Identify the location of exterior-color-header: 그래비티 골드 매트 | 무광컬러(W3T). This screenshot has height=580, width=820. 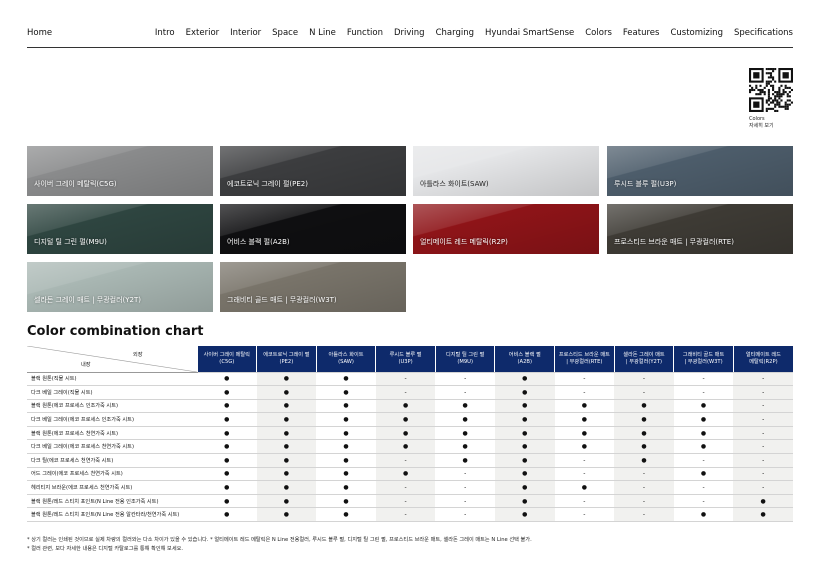
(703, 359).